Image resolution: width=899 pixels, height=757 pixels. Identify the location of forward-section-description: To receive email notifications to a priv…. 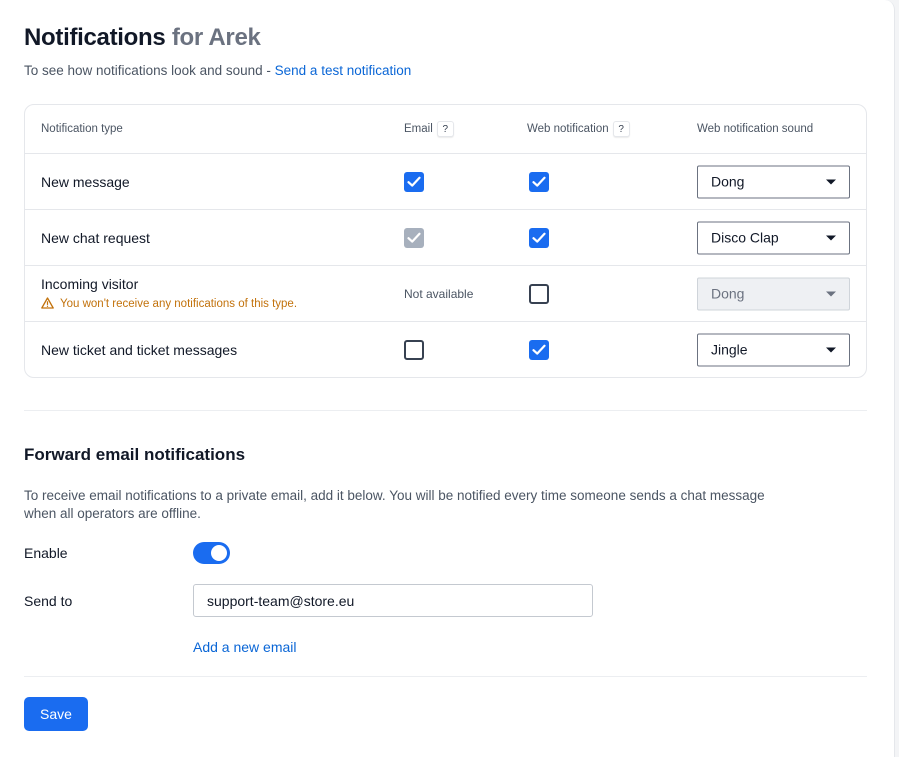
(394, 504).